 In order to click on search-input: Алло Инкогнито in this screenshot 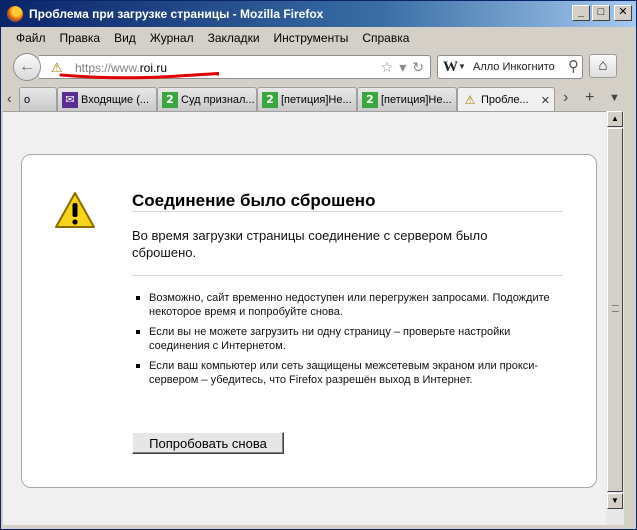, I will do `click(514, 67)`.